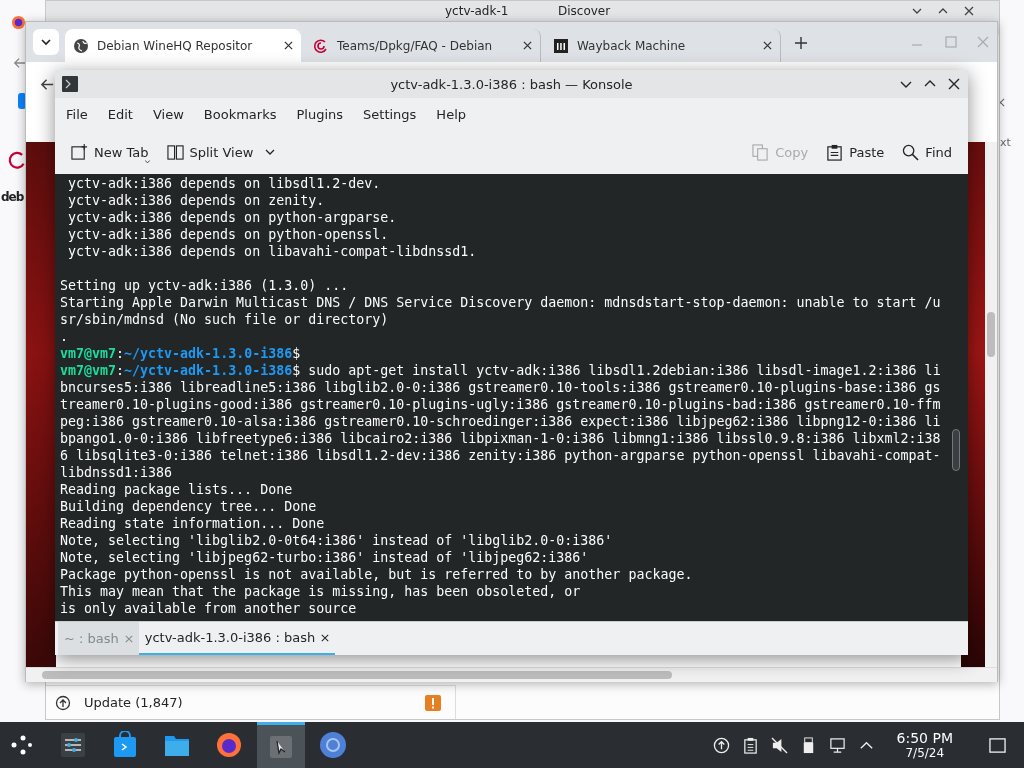 This screenshot has width=1024, height=768. What do you see at coordinates (336, 540) in the screenshot?
I see `output-line: Note, selecting 'libglib2.0-0t64:i386' instead of 'libglib2.0-0:i386'` at bounding box center [336, 540].